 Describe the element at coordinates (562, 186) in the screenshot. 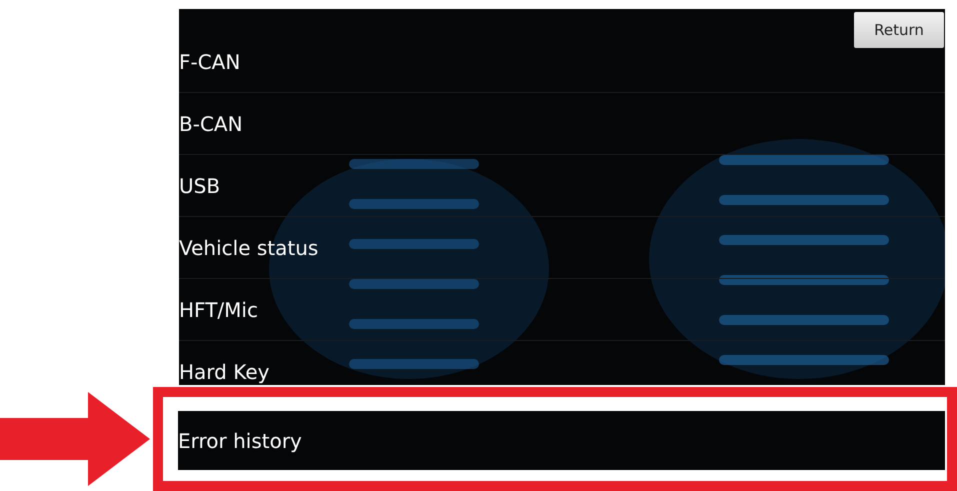

I see `menu-item: USB` at that location.